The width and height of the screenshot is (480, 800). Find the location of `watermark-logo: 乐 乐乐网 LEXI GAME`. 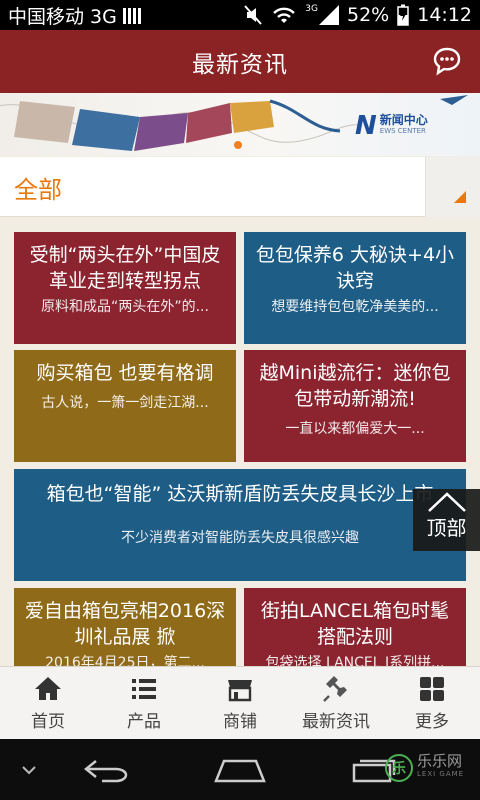

watermark-logo: 乐 乐乐网 LEXI GAME is located at coordinates (424, 768).